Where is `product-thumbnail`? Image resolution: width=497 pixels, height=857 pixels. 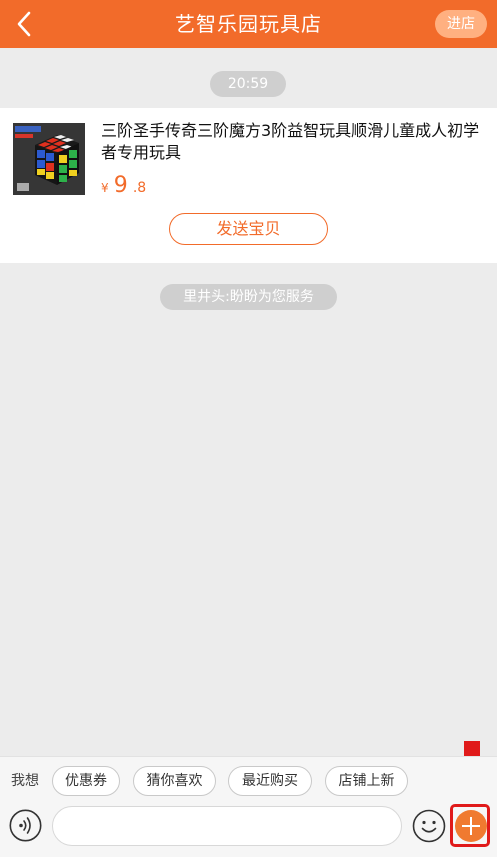
product-thumbnail is located at coordinates (49, 159).